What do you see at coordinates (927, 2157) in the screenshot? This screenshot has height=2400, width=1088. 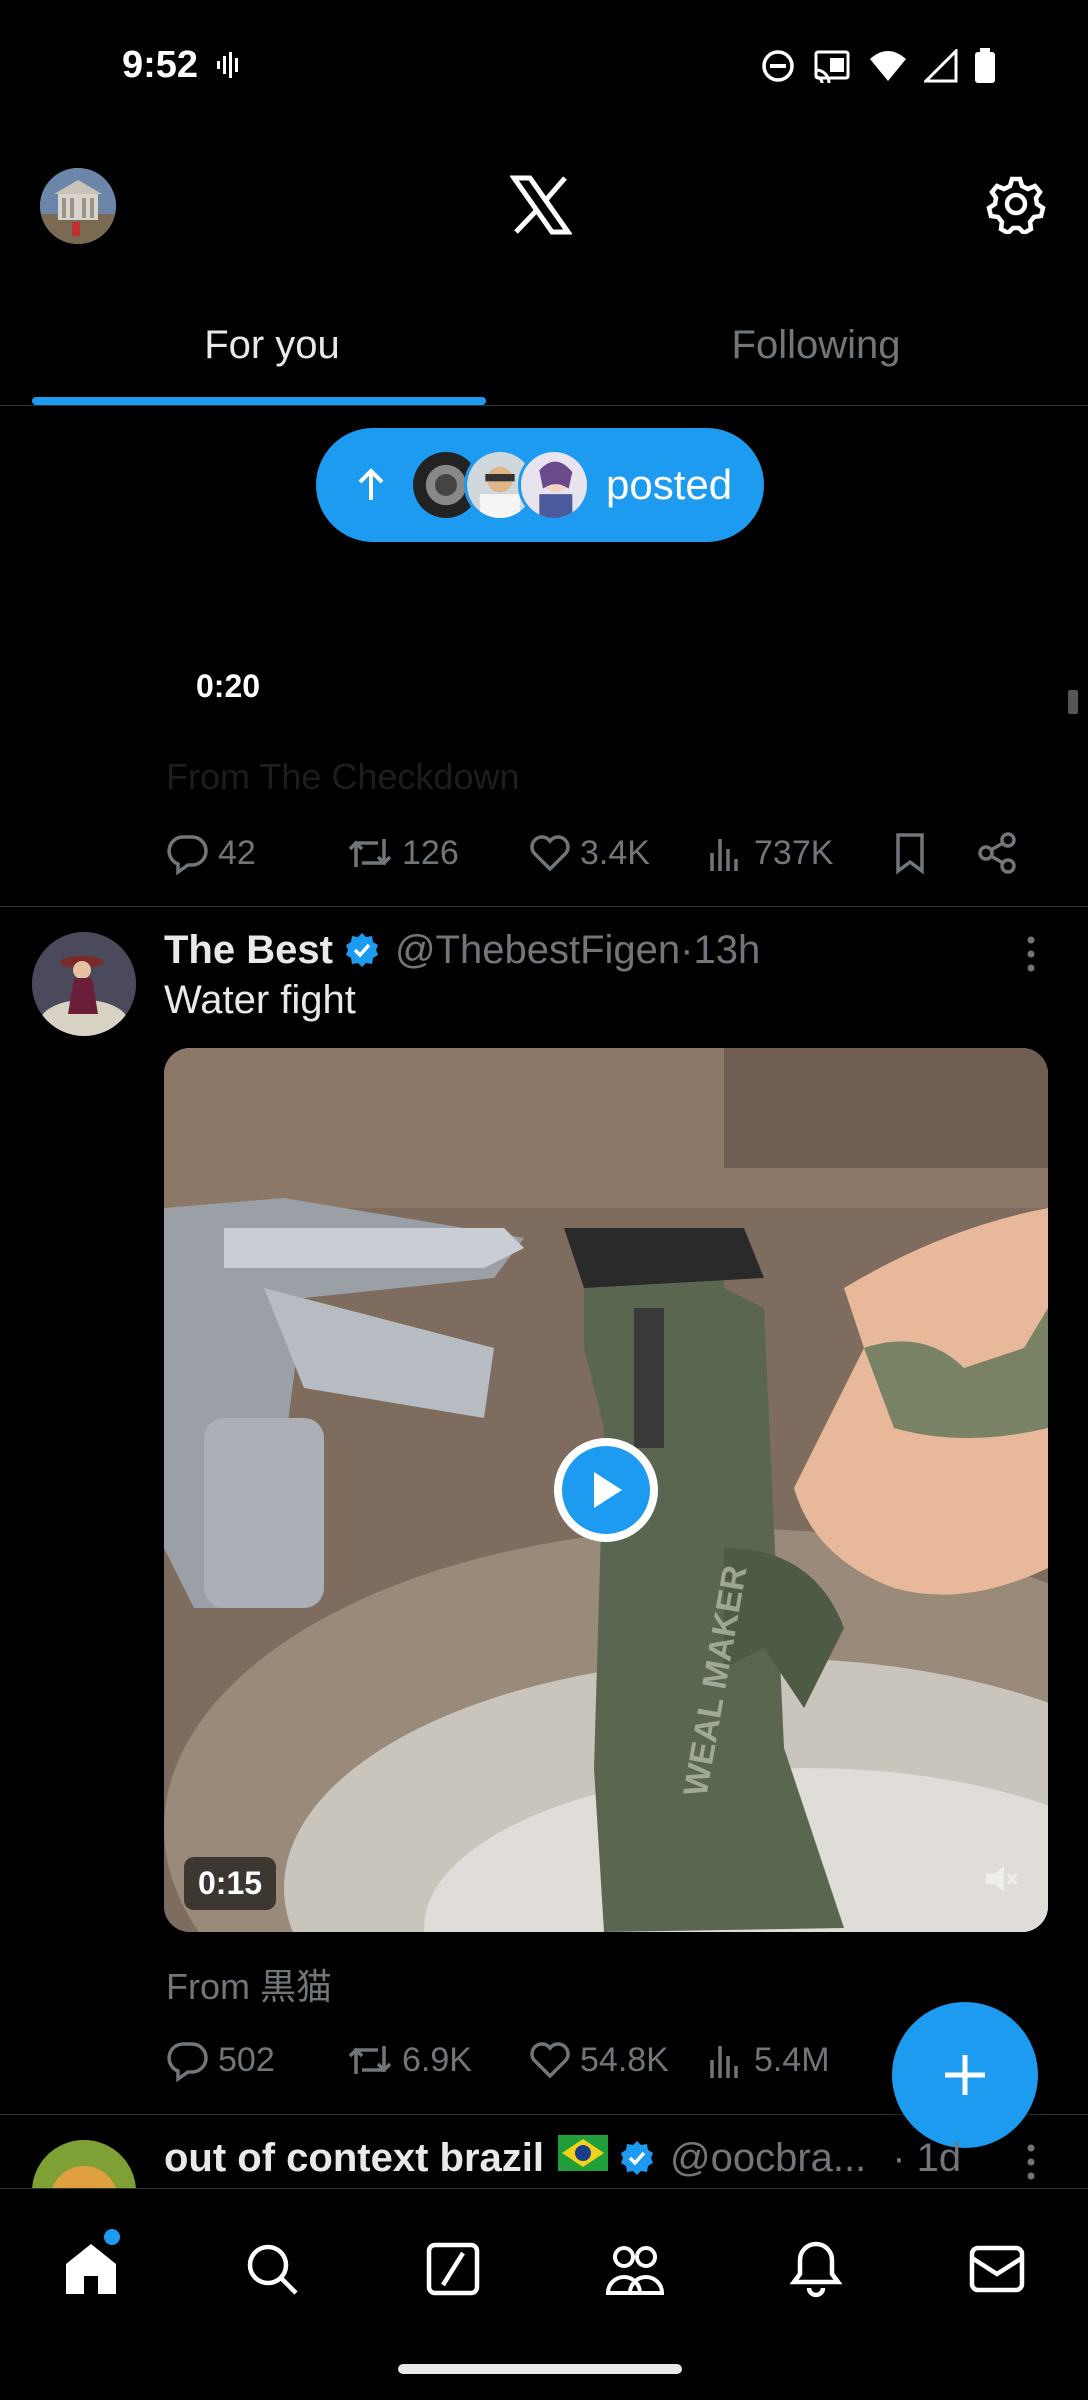 I see `tweet-time: · 1d` at bounding box center [927, 2157].